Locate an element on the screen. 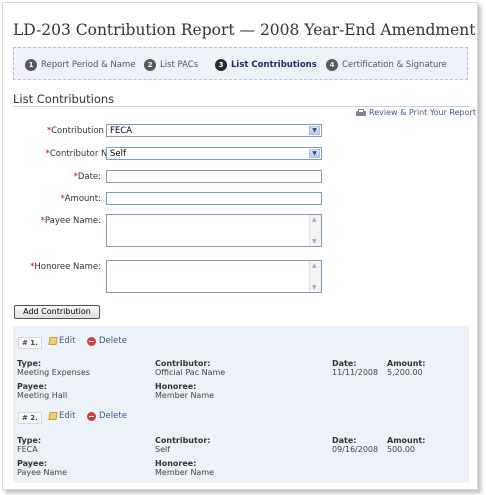 This screenshot has height=495, width=486. payee-value: Payee Name is located at coordinates (42, 472).